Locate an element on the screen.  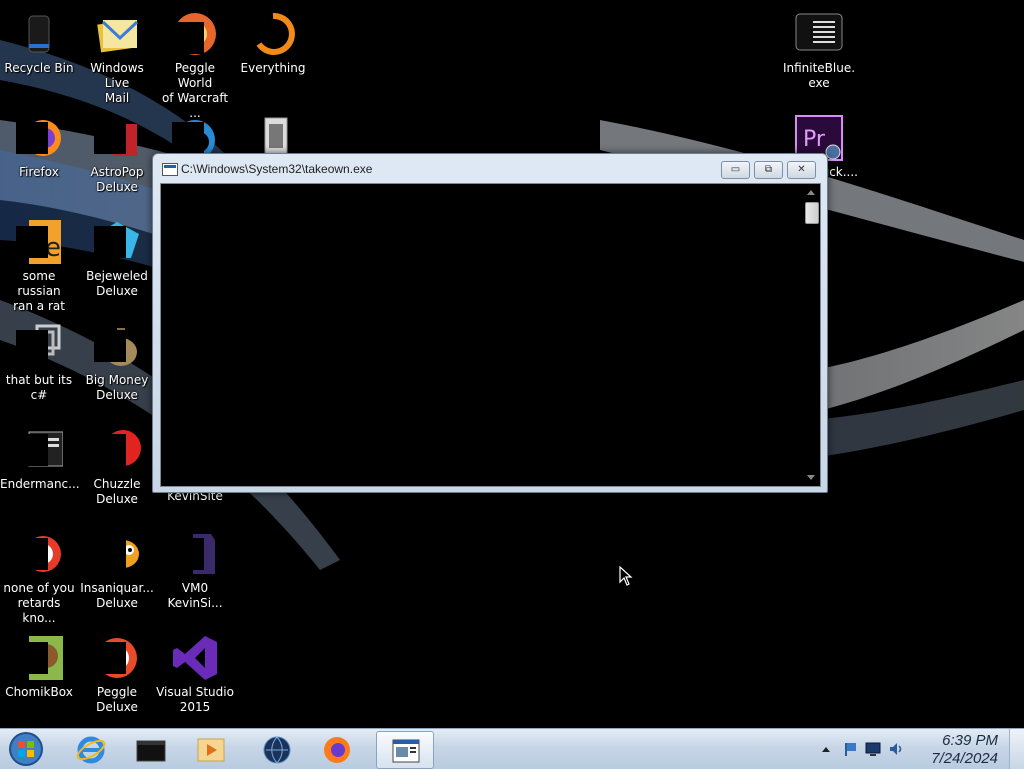
system-tray: 6:39 PM 7/24/2024 is located at coordinates (920, 749).